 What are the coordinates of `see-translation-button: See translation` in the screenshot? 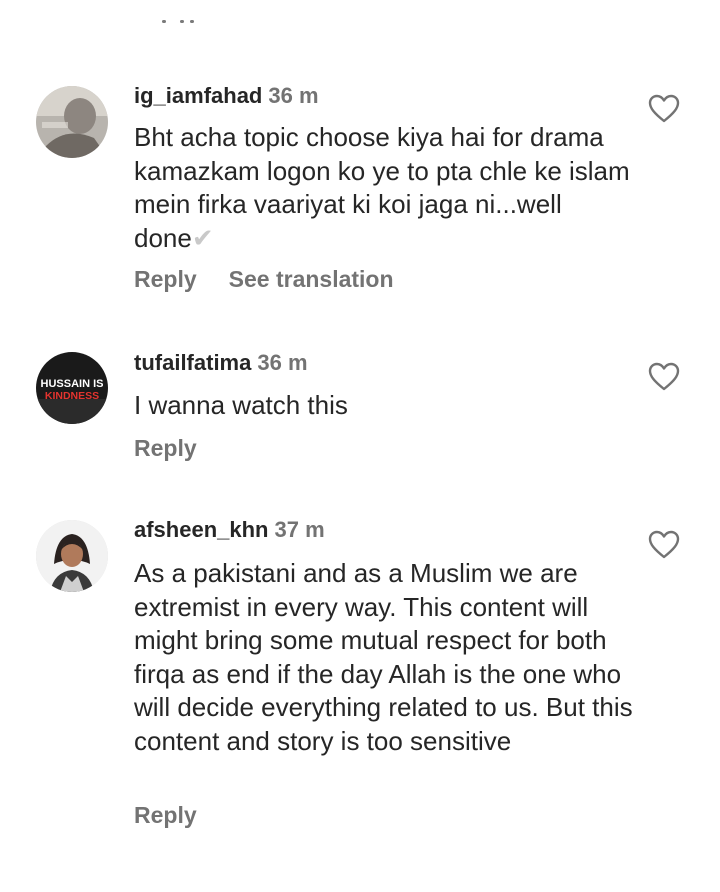 It's located at (311, 279).